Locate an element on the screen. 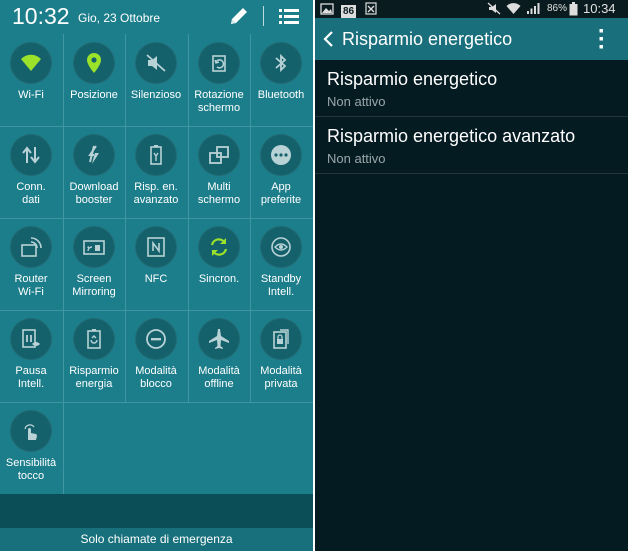 The image size is (628, 551). quick-tile-data-connection: Conn. dati is located at coordinates (31, 172).